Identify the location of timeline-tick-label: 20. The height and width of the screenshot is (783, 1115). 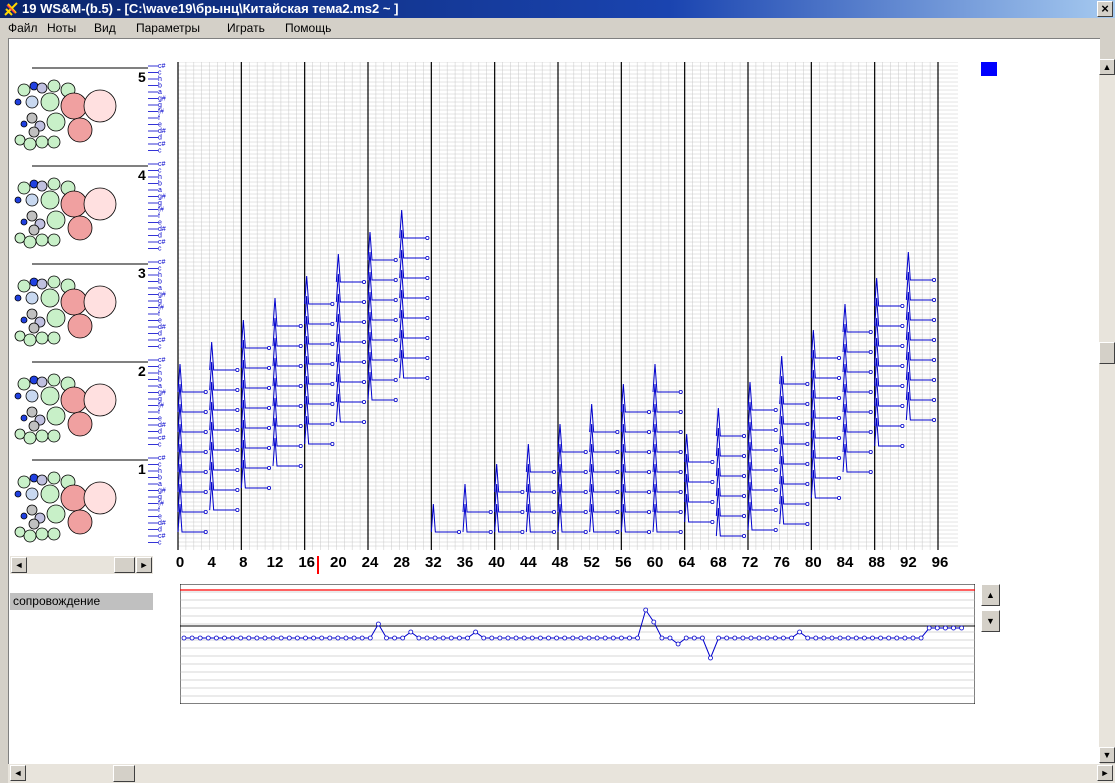
(338, 562).